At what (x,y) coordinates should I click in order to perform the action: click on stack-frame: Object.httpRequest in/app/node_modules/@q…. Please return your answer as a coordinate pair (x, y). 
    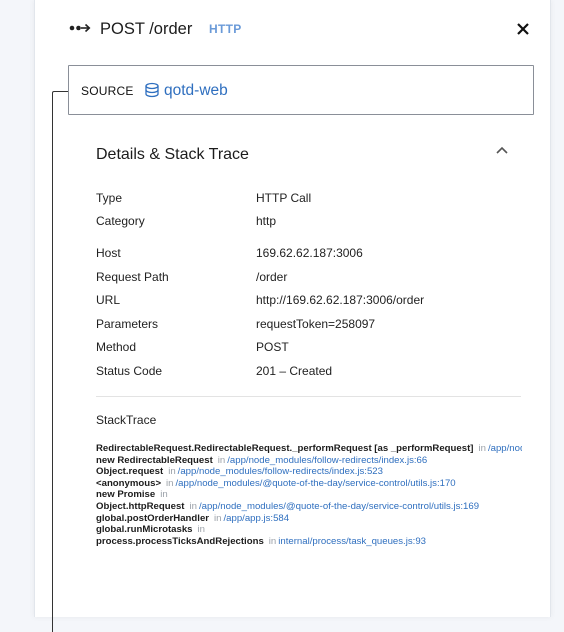
    Looking at the image, I should click on (309, 507).